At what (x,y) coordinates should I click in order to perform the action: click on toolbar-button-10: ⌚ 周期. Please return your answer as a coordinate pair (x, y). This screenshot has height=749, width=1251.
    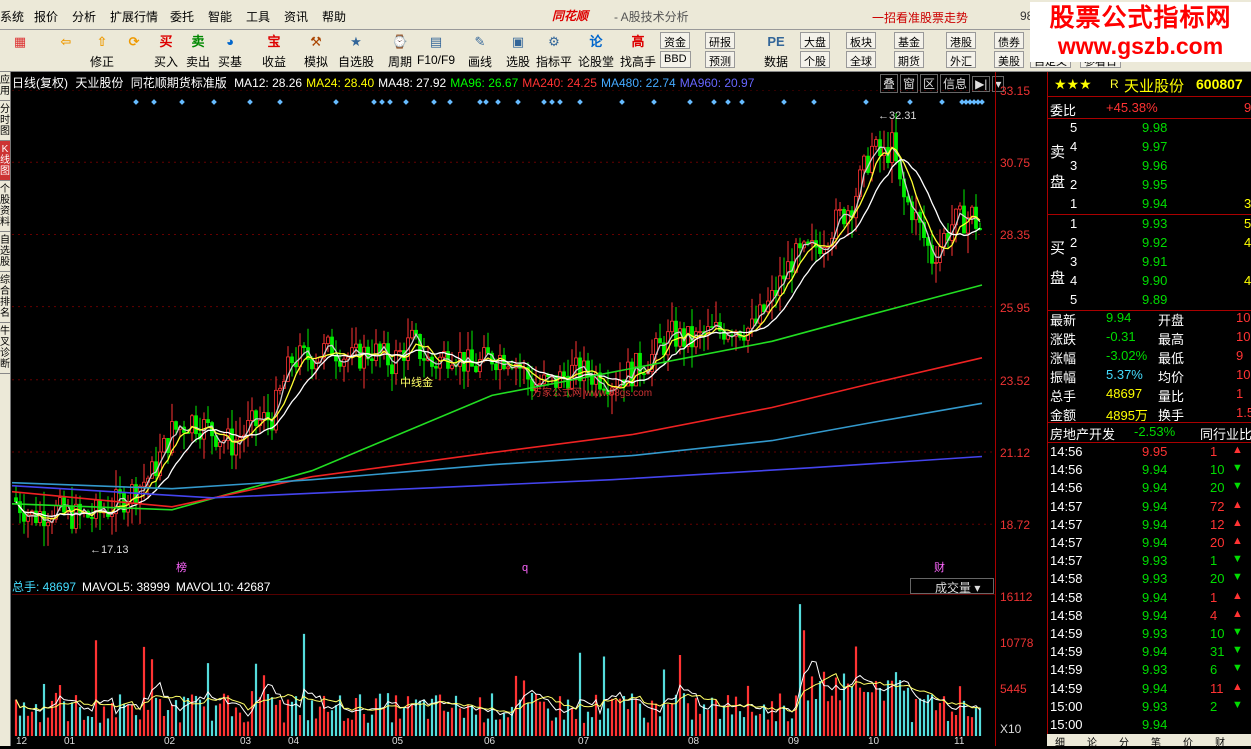
    Looking at the image, I should click on (400, 51).